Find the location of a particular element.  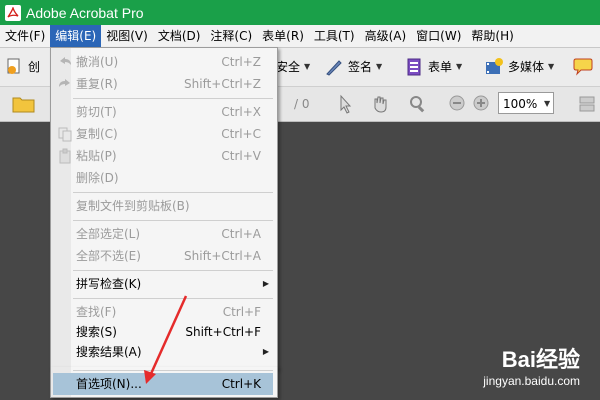

baidu-watermark: Bai经验 jingyan.baidu.com is located at coordinates (531, 365).